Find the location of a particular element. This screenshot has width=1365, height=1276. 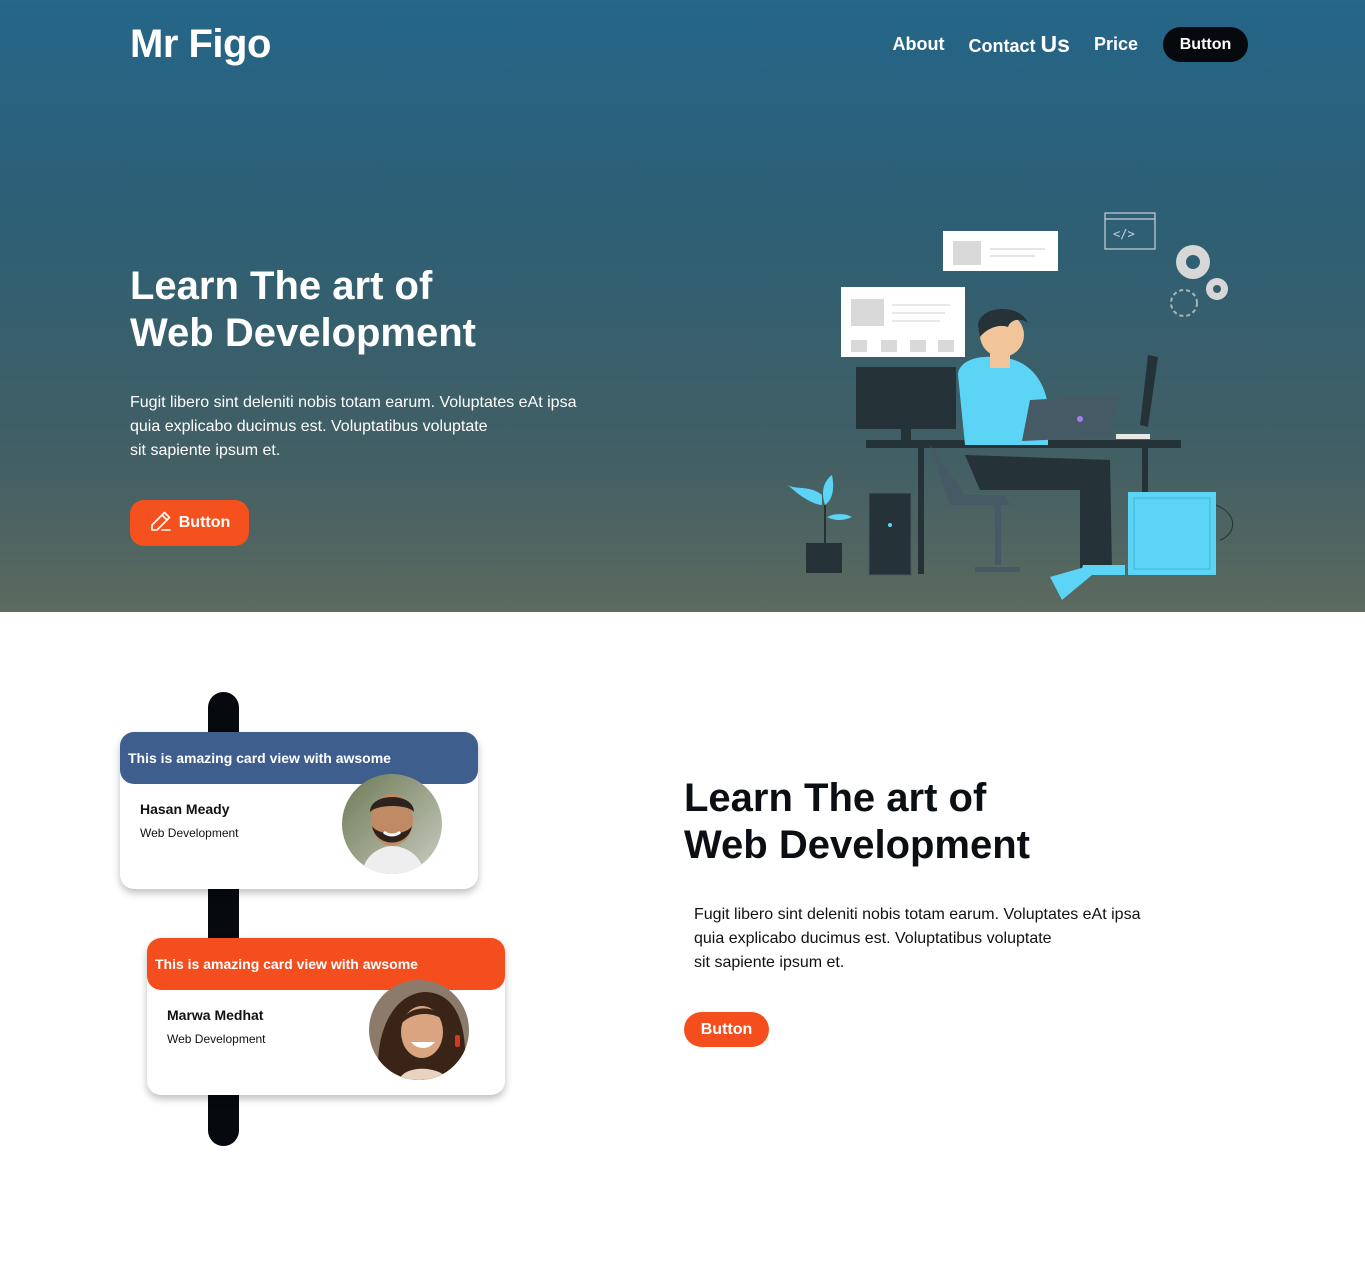

section-title-line1: Learn The art of is located at coordinates (835, 798).